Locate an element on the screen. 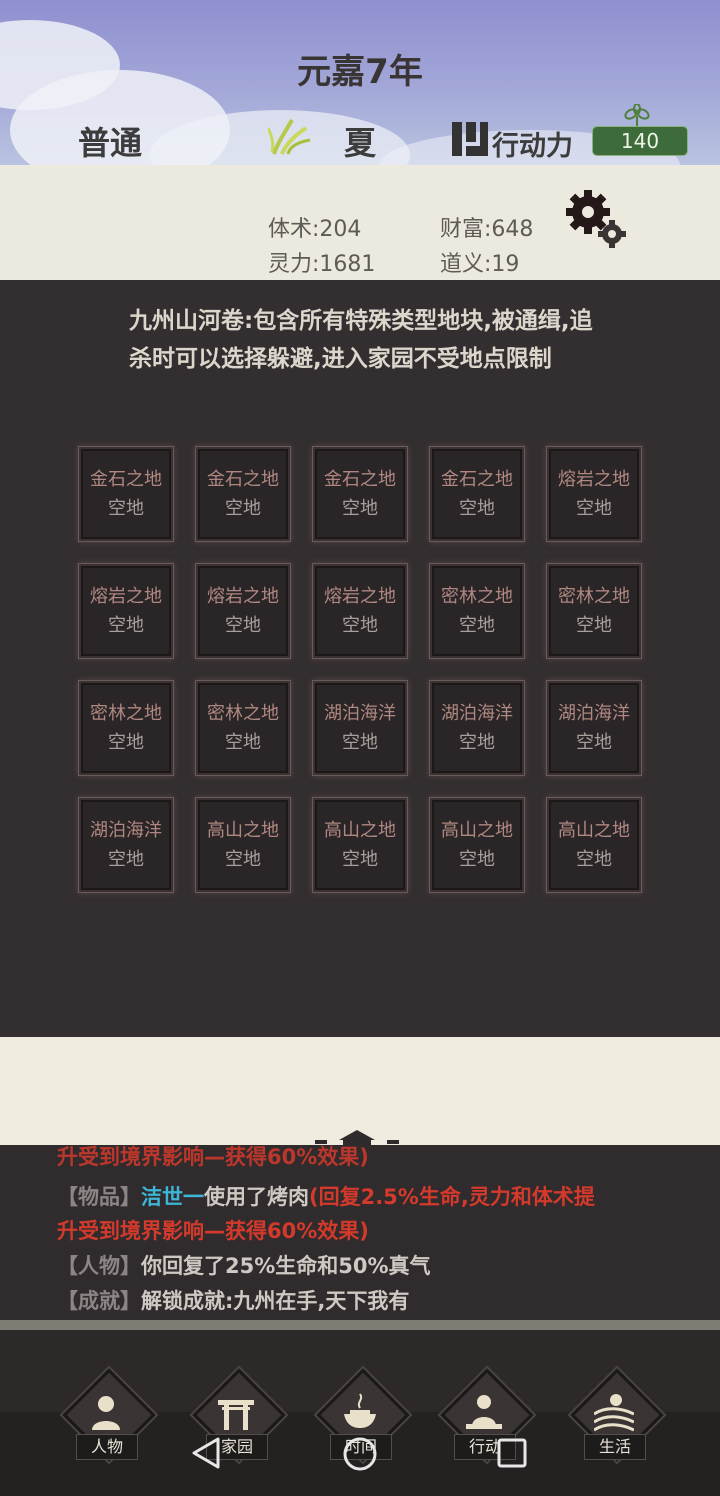 This screenshot has height=1496, width=720. nav-life: 生活 is located at coordinates (615, 1416).